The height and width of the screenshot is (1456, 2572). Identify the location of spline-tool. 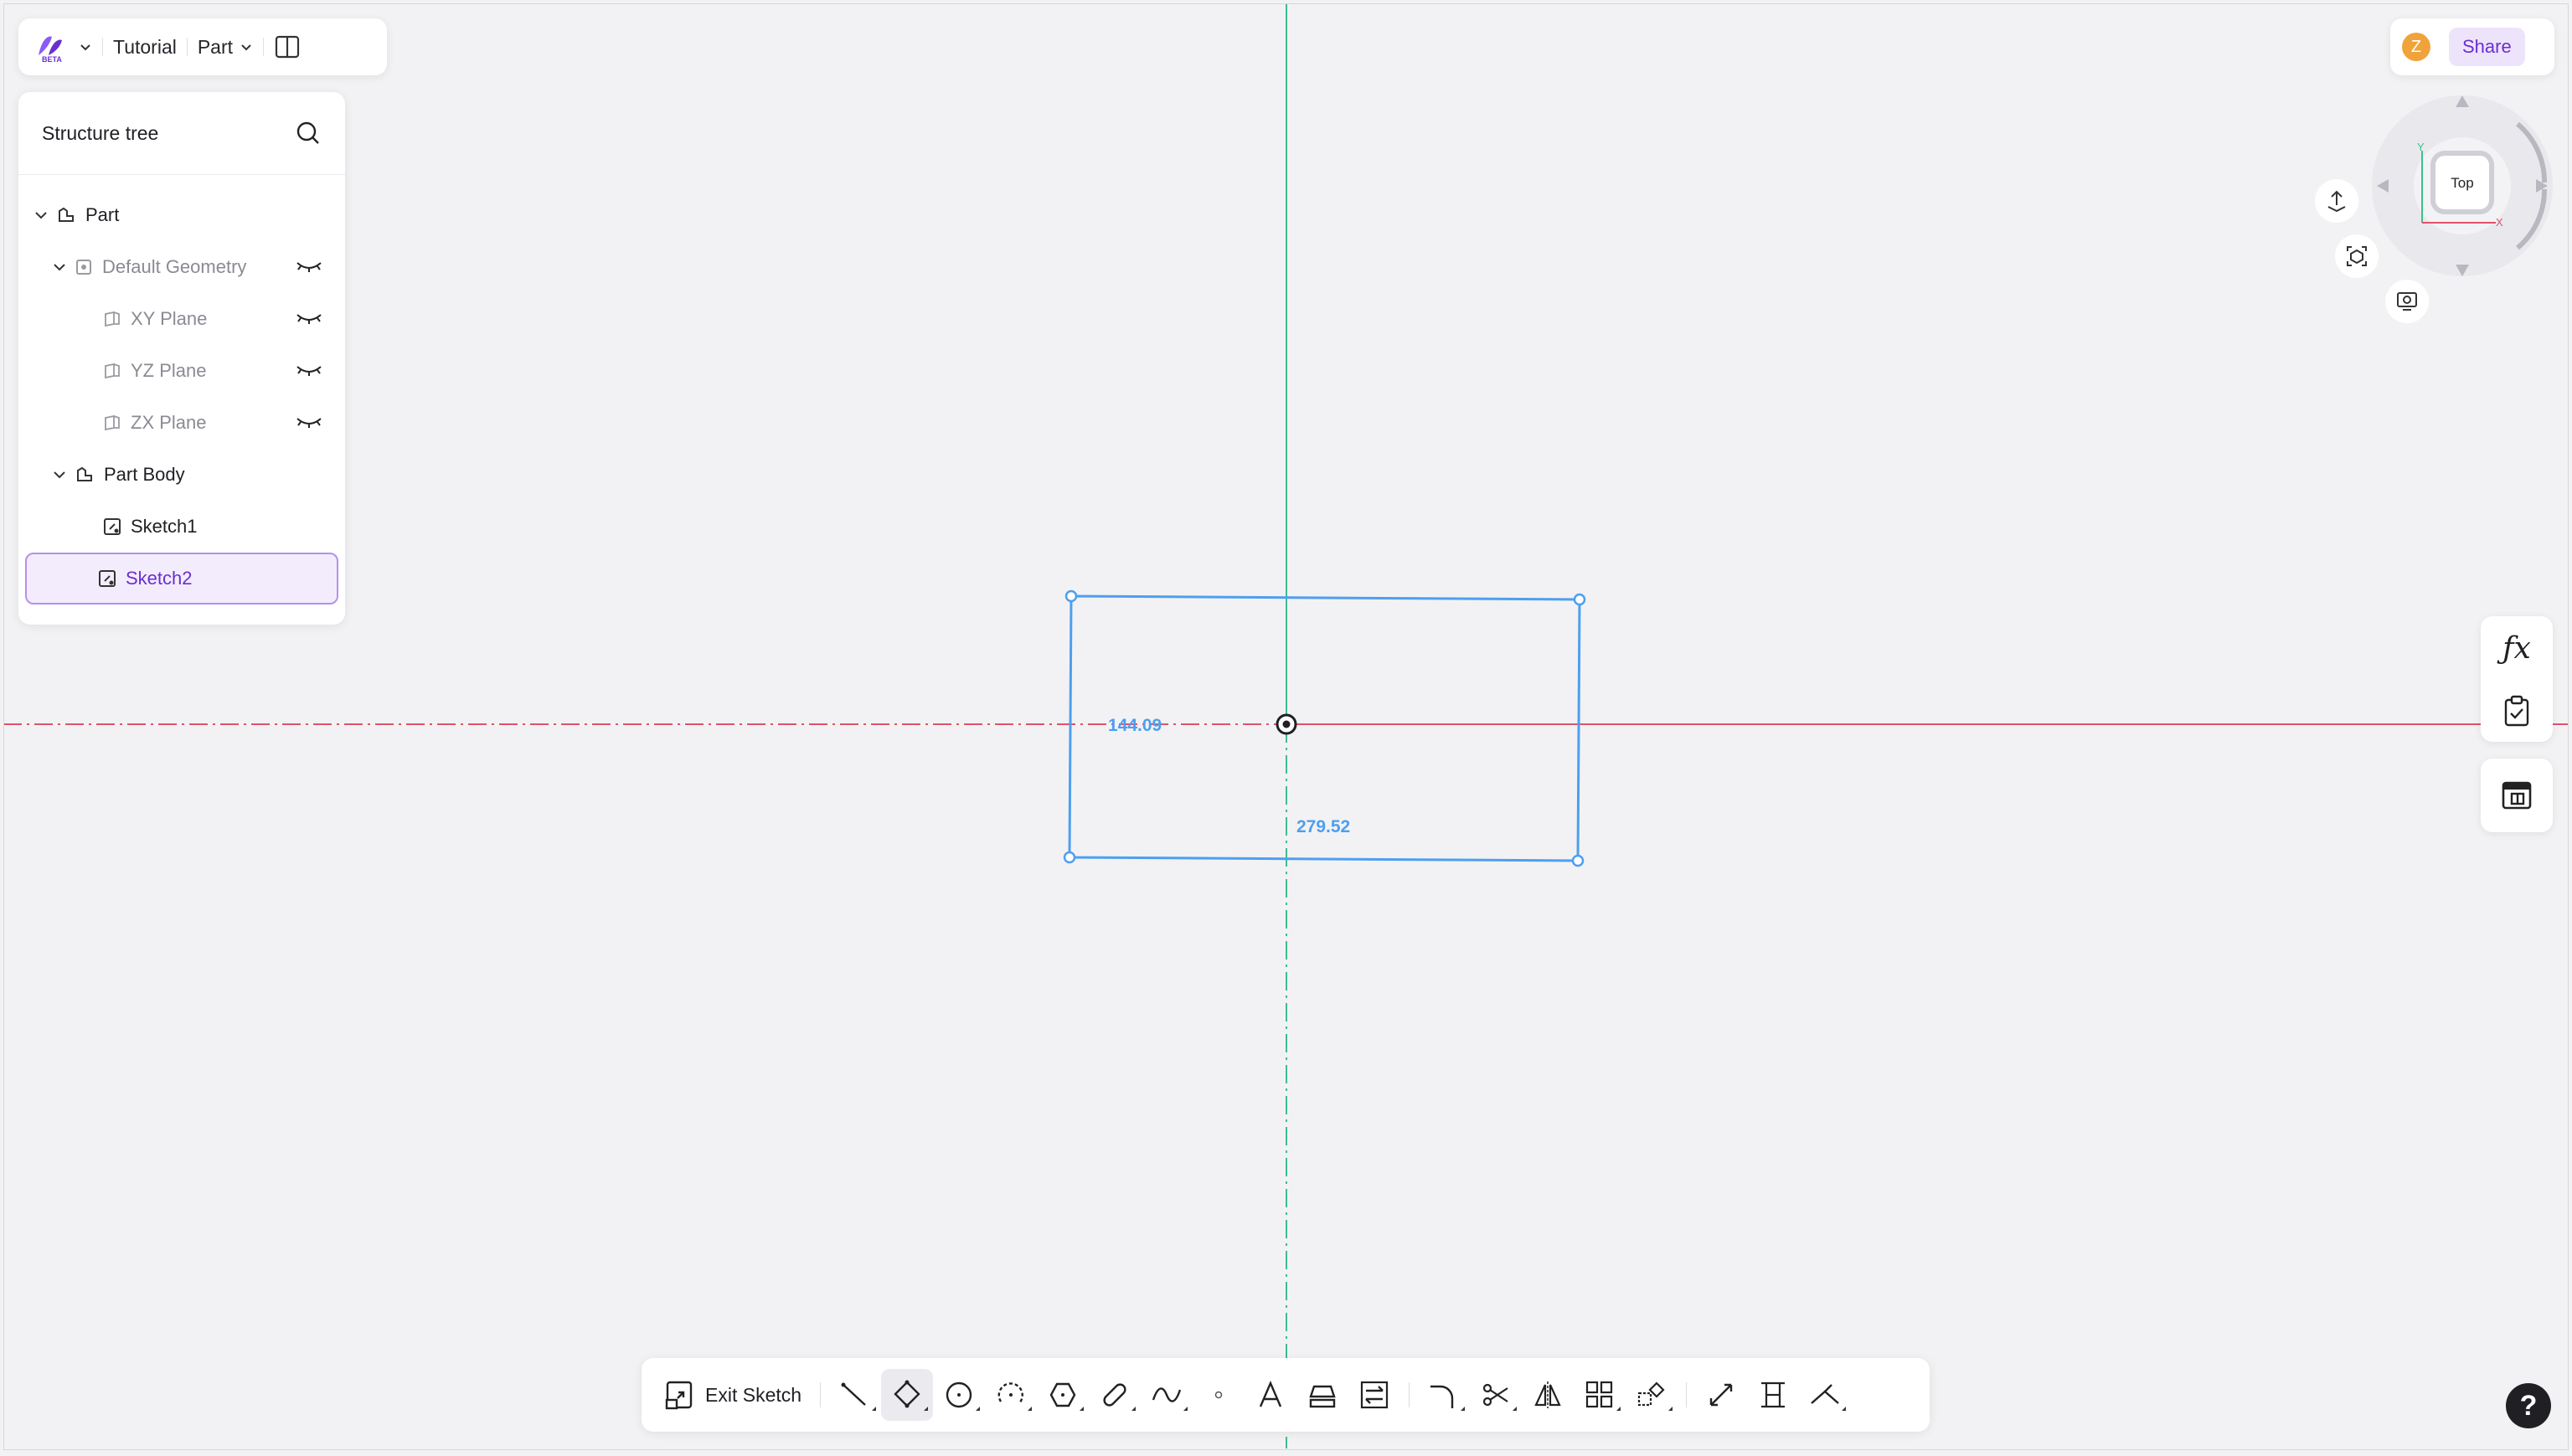
(1167, 1395).